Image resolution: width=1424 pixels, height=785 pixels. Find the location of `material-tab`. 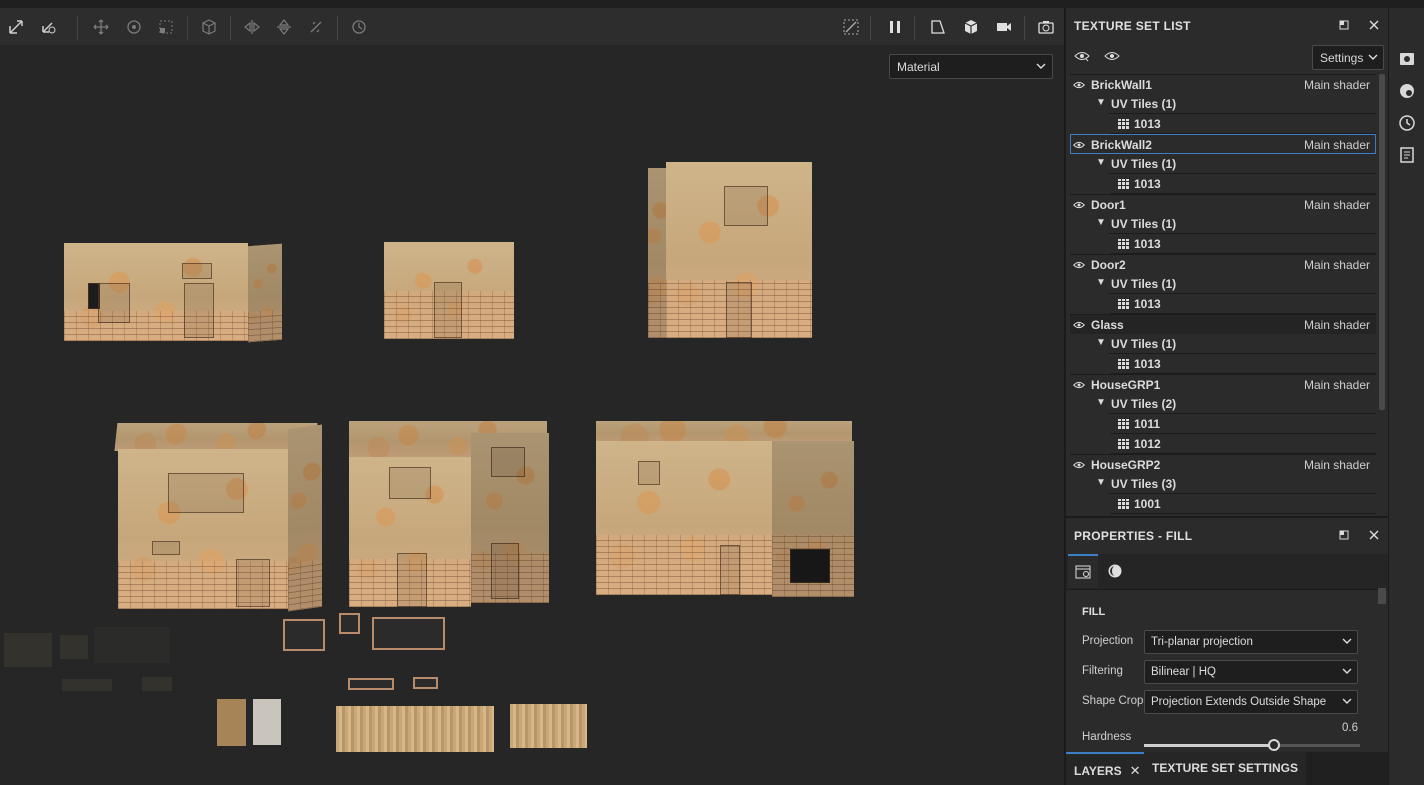

material-tab is located at coordinates (1115, 571).